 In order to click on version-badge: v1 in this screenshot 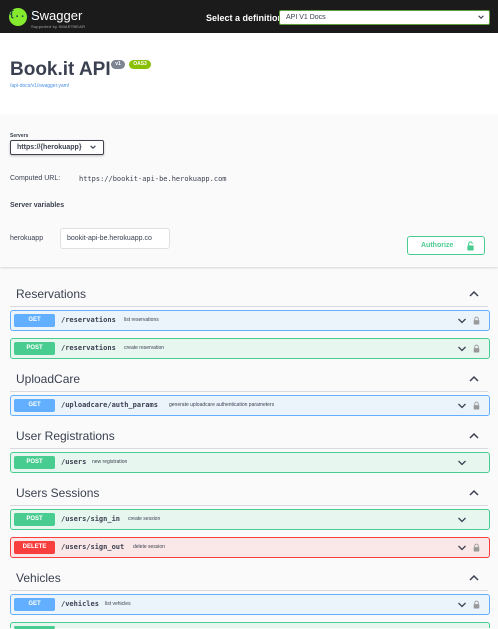, I will do `click(118, 64)`.